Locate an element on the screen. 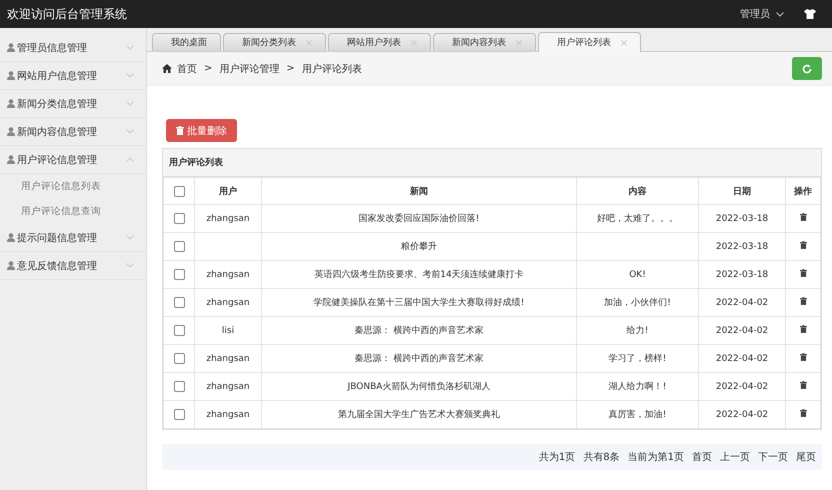  panel-title: 用户评论列表 is located at coordinates (492, 163).